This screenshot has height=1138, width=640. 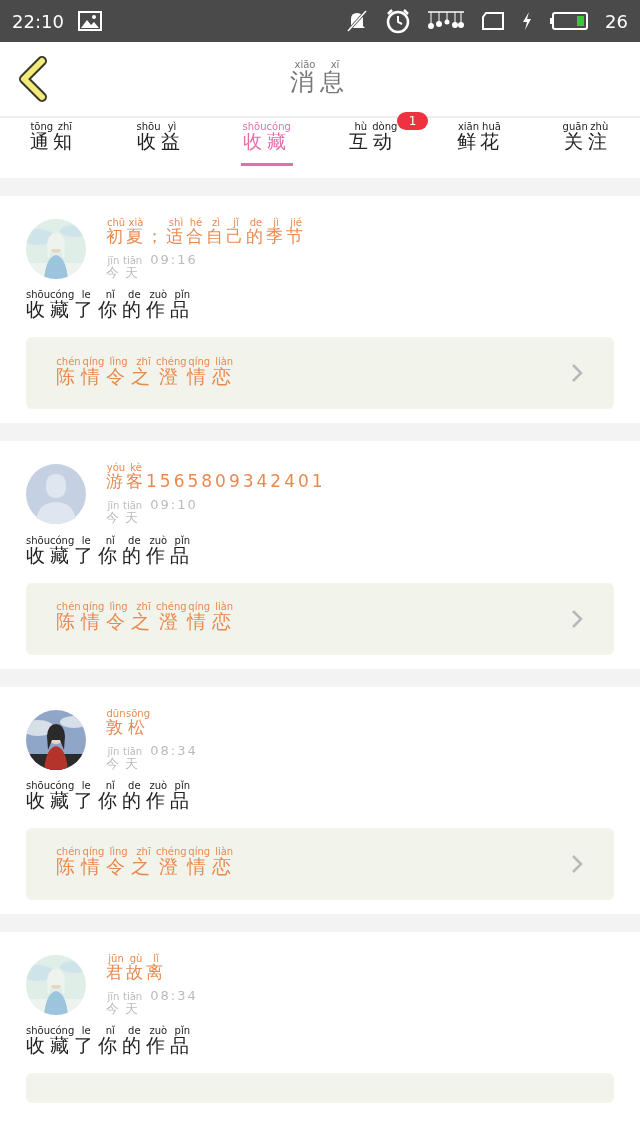 I want to click on message-time: jīn 今 tiān 天 09:16, so click(x=152, y=266).